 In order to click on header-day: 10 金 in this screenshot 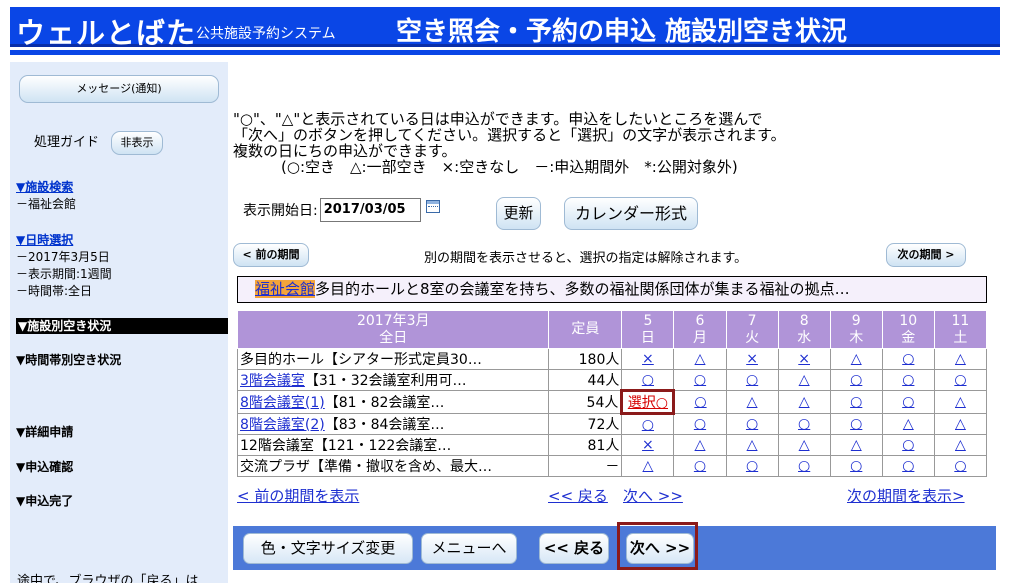, I will do `click(908, 329)`.